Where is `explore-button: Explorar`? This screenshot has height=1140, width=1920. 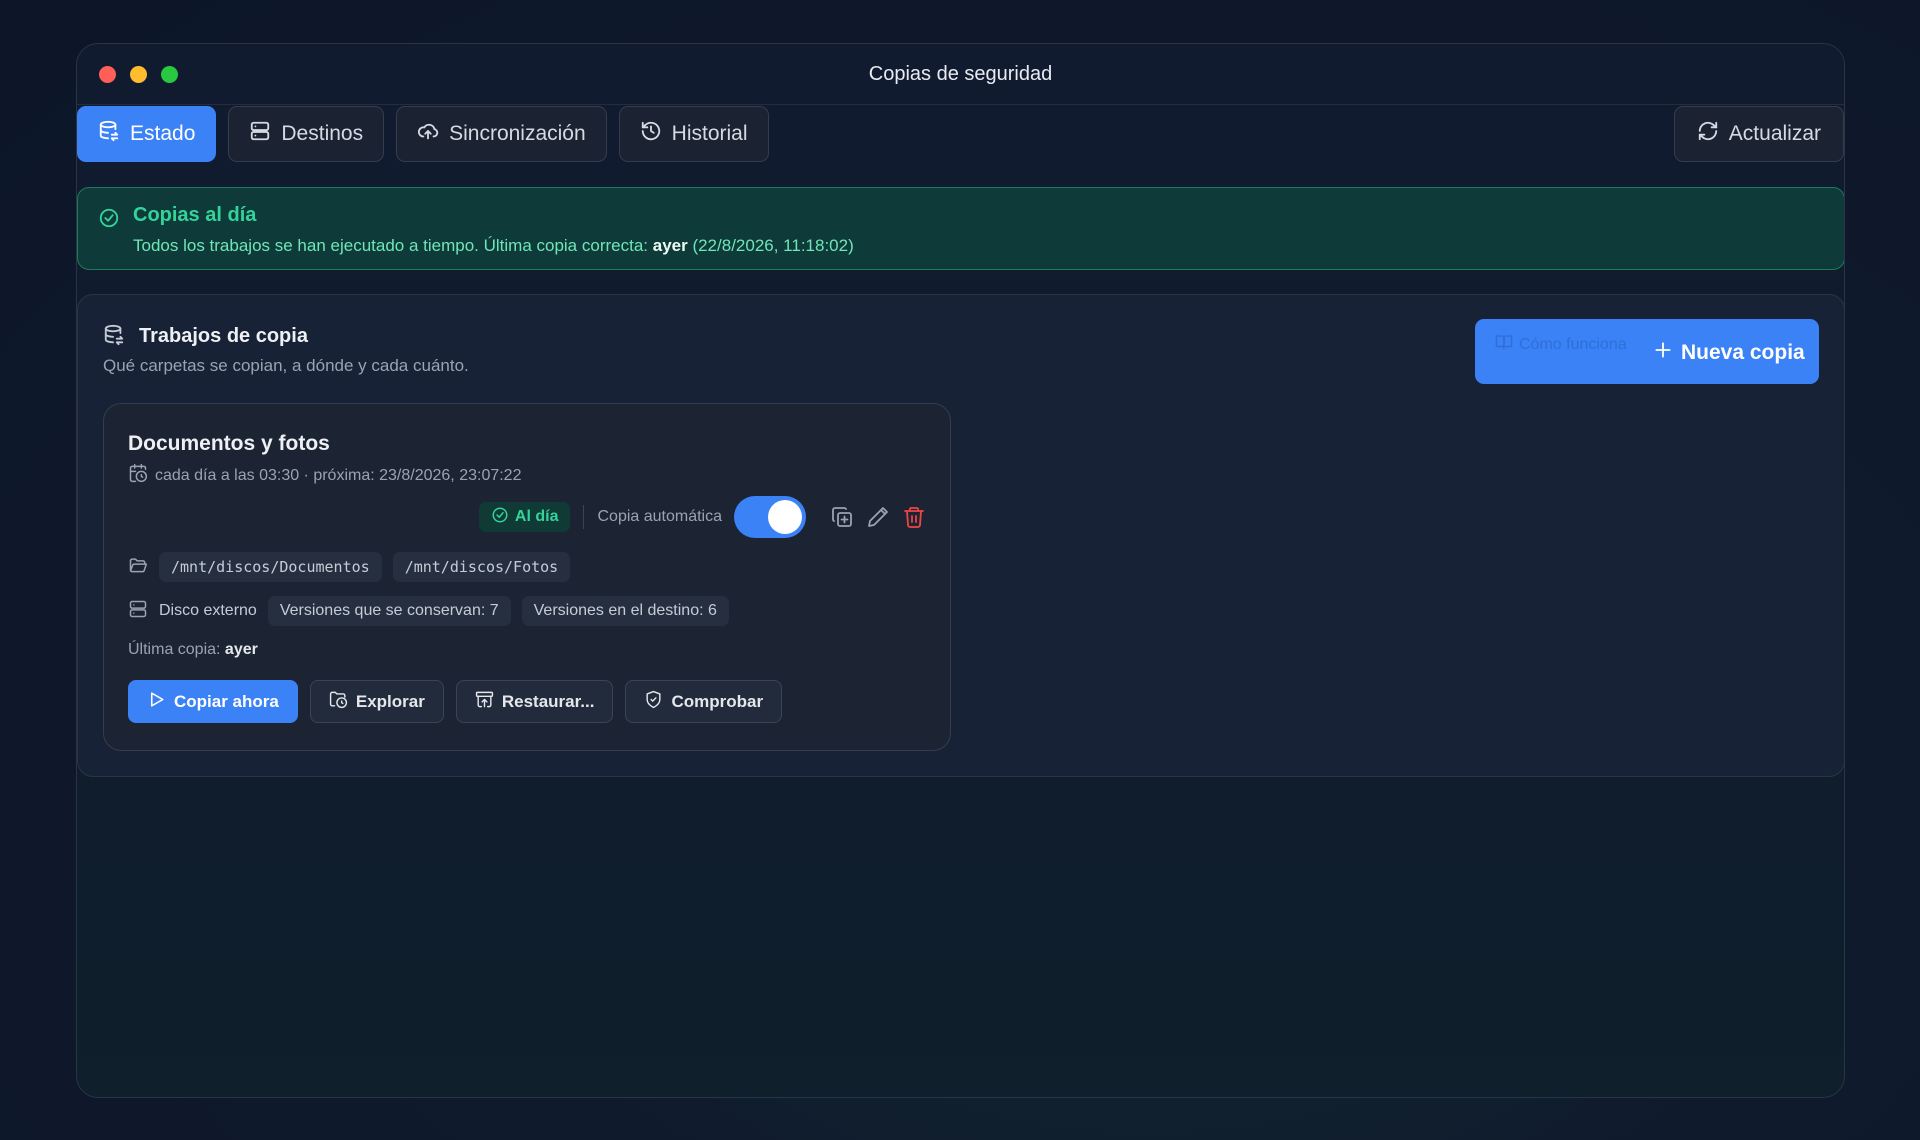 explore-button: Explorar is located at coordinates (376, 701).